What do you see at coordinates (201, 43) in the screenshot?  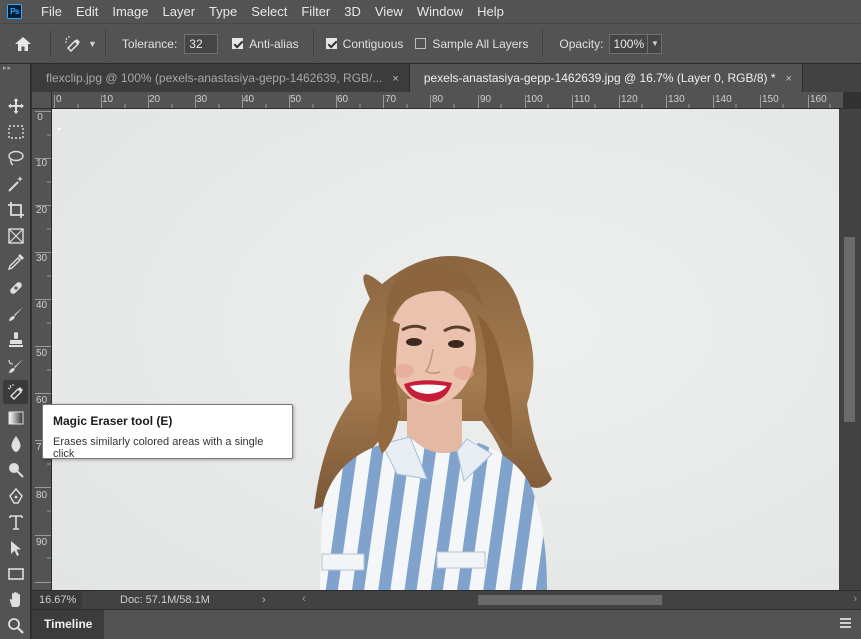 I see `tolerance-input: 32` at bounding box center [201, 43].